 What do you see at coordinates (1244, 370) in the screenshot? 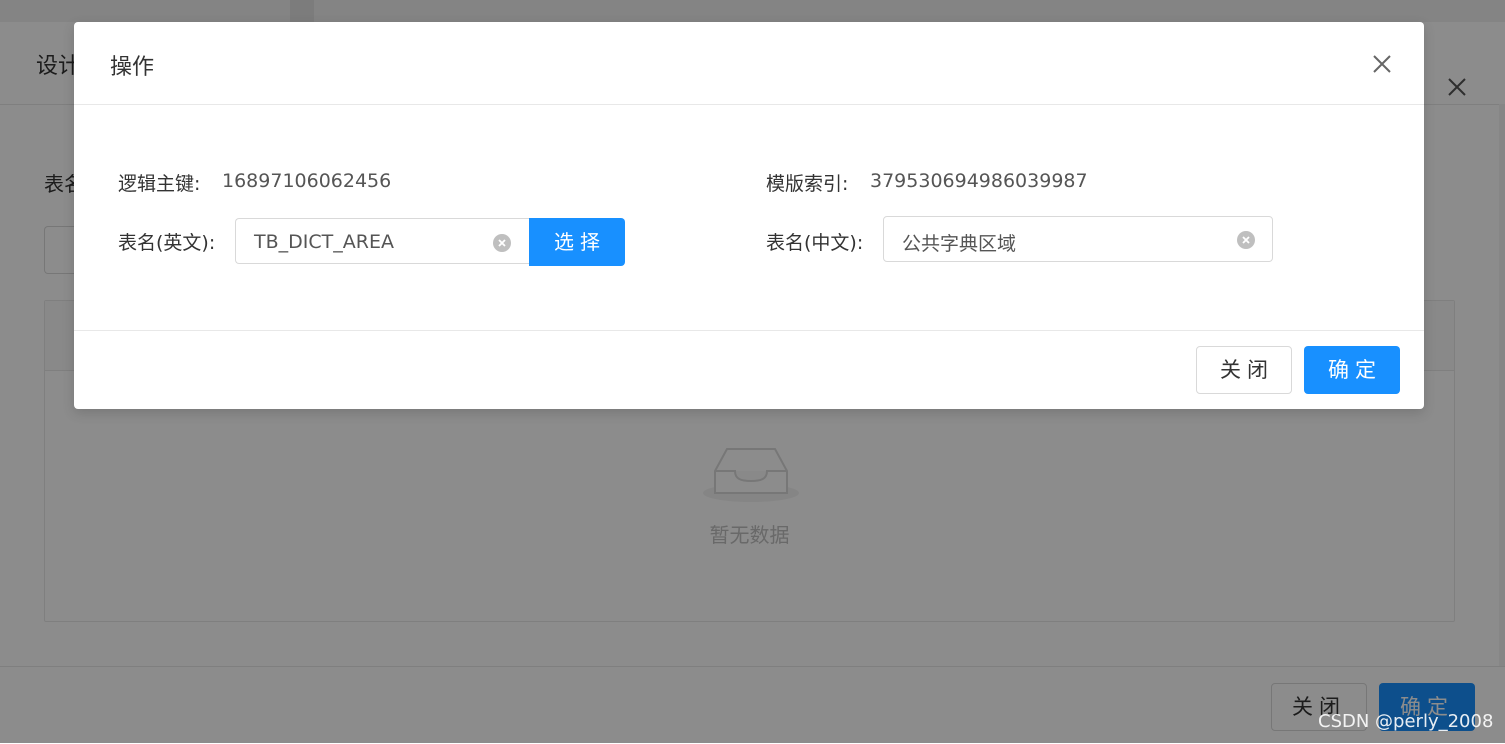
I see `close-button: 关闭` at bounding box center [1244, 370].